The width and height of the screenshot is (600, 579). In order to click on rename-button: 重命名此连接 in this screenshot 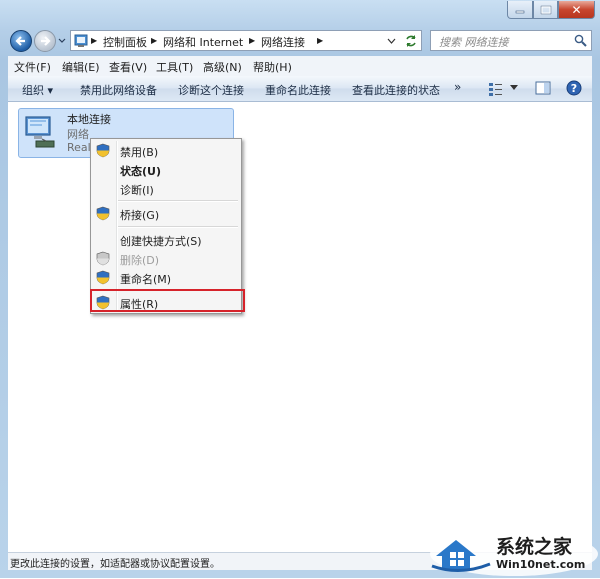, I will do `click(298, 90)`.